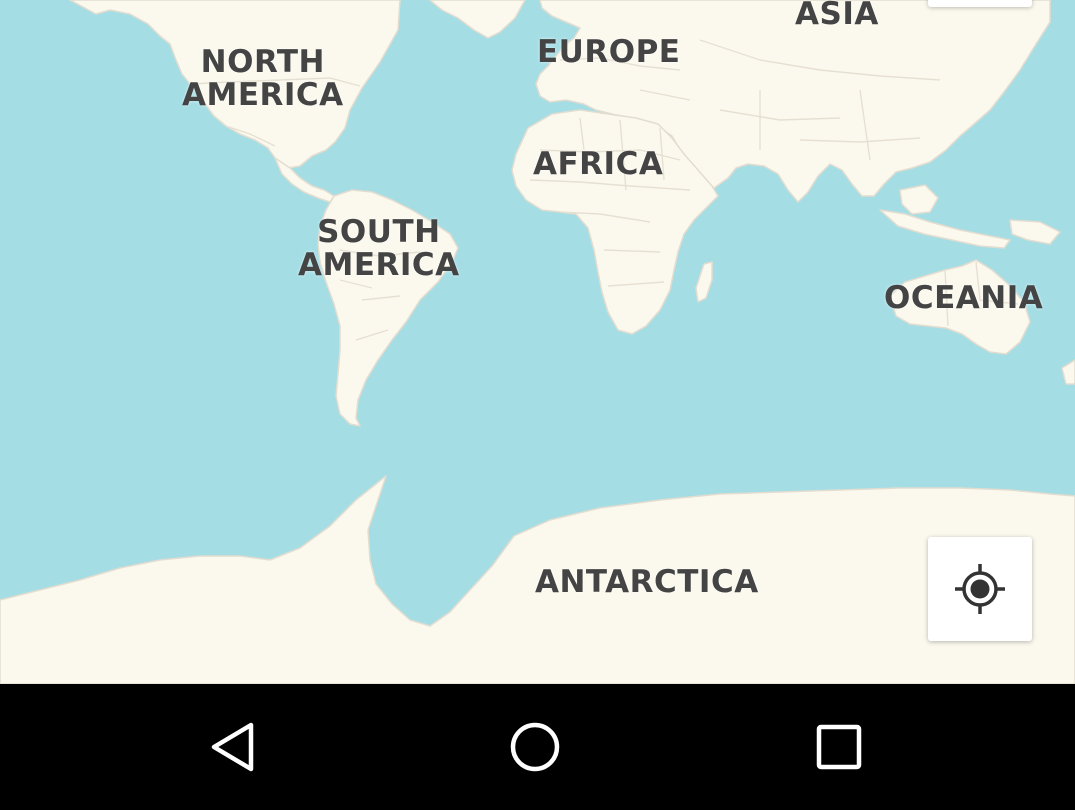 The image size is (1075, 810). I want to click on my-location-button, so click(980, 589).